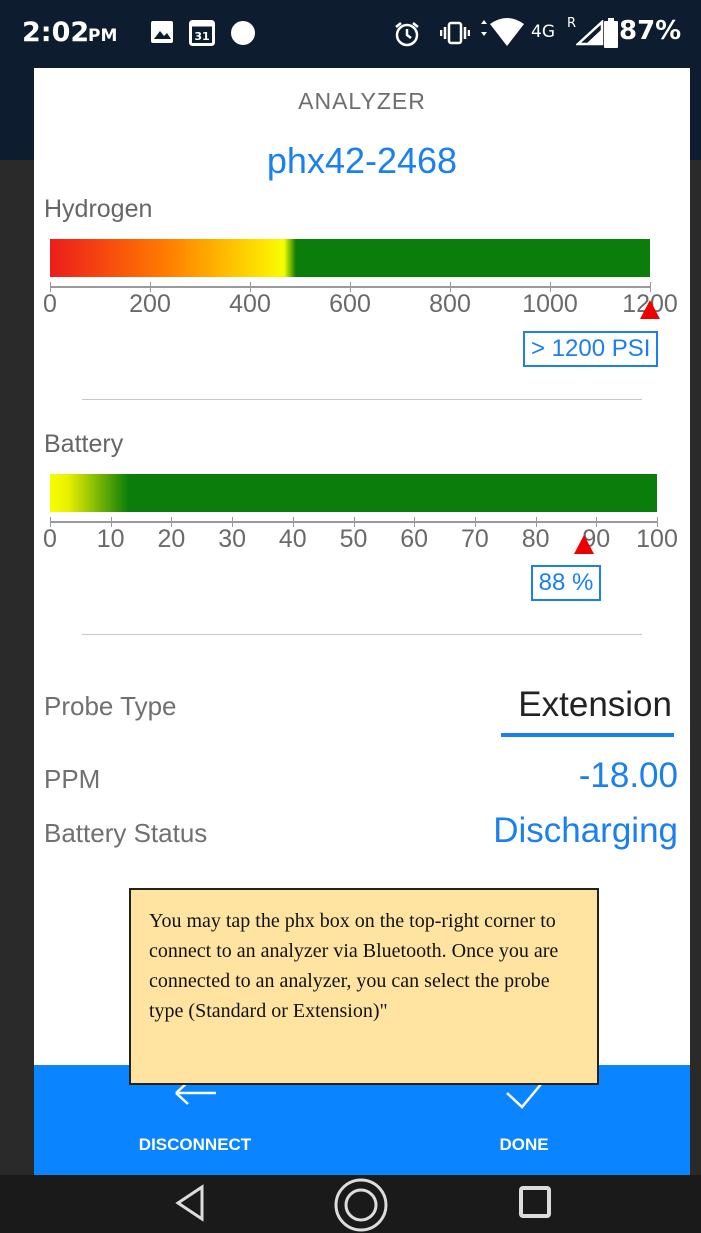 This screenshot has width=701, height=1233. What do you see at coordinates (535, 539) in the screenshot?
I see `axis-tick-label: 80` at bounding box center [535, 539].